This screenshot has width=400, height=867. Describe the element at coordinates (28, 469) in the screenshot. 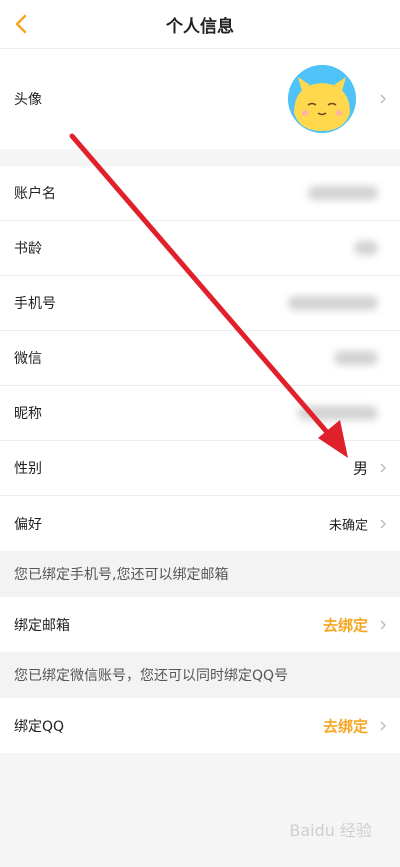

I see `row-label: 性别` at that location.